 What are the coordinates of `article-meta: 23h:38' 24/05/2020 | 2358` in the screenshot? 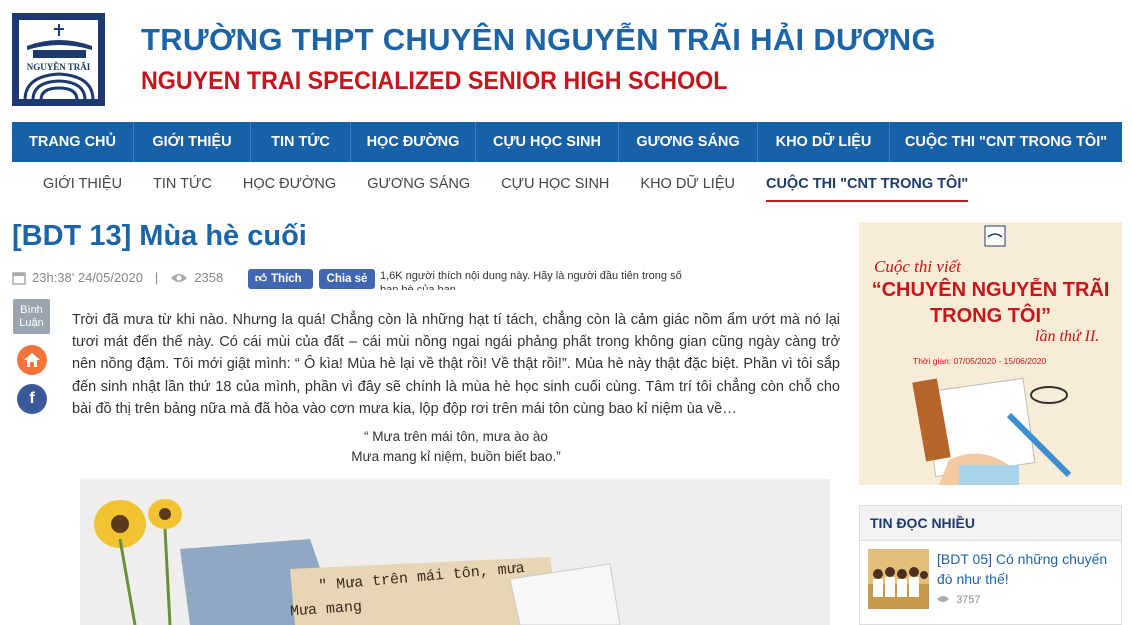 It's located at (117, 277).